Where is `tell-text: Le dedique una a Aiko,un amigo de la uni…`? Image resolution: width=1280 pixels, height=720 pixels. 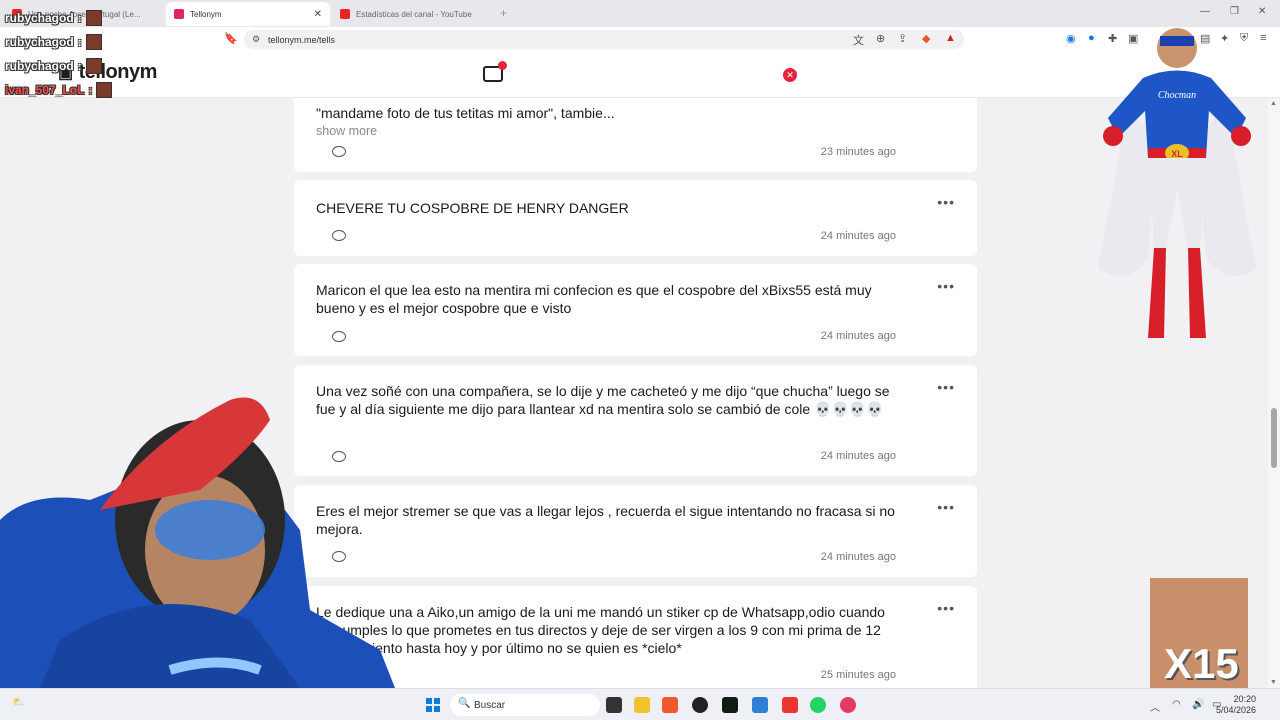
tell-text: Le dedique una a Aiko,un amigo de la uni… is located at coordinates (600, 630).